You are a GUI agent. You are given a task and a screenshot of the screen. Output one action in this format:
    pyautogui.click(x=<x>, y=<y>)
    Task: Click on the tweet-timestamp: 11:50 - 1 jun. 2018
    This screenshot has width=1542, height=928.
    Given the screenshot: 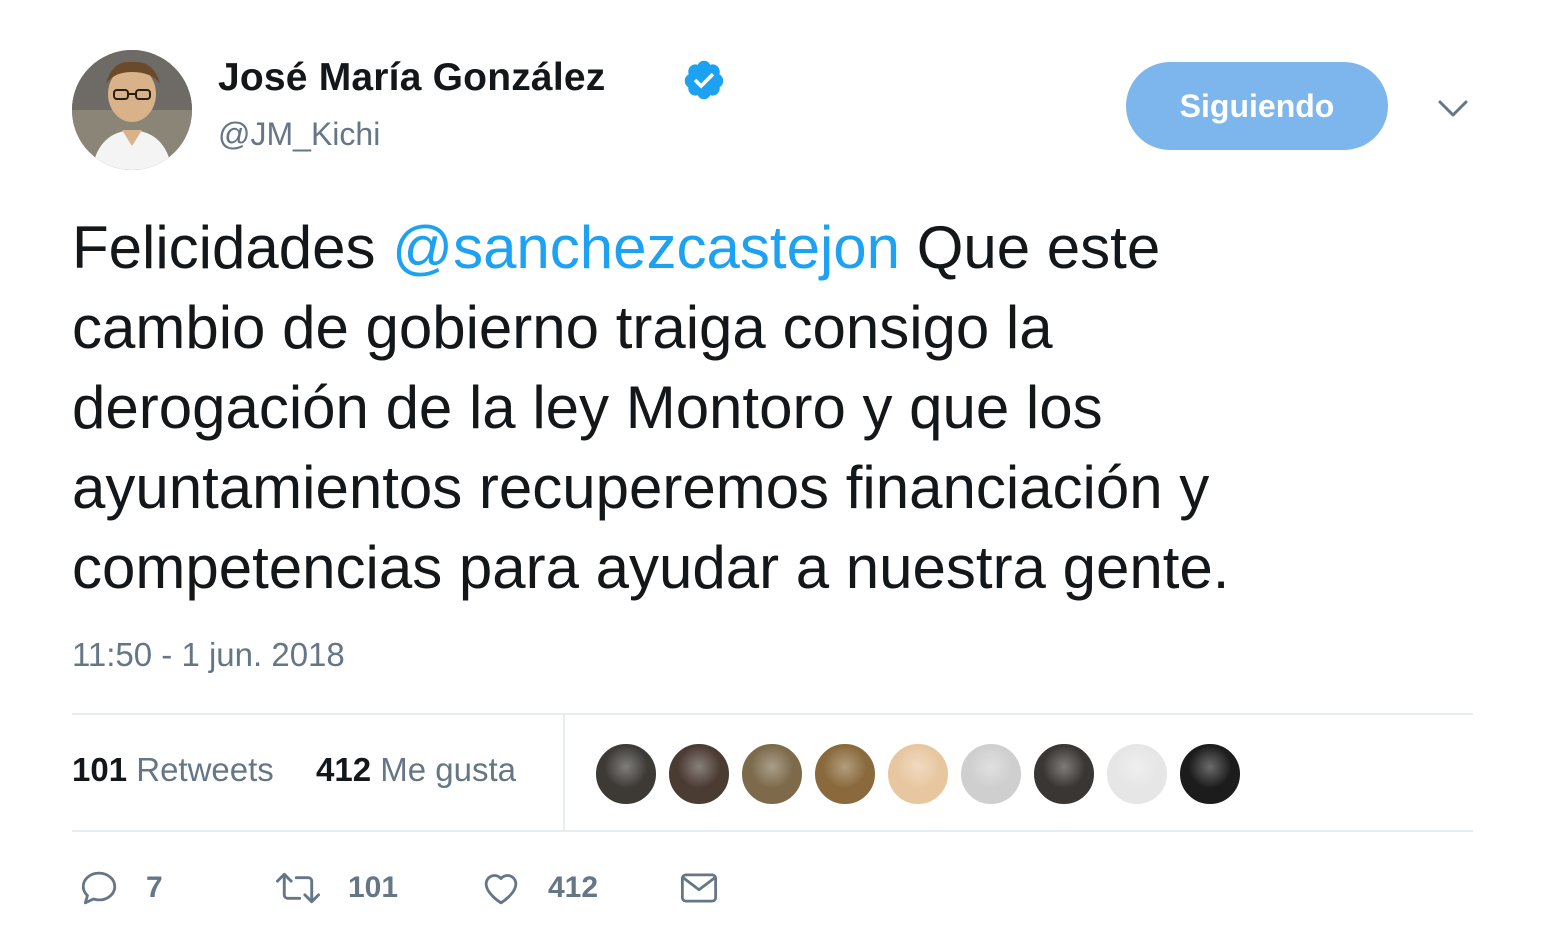 What is the action you would take?
    pyautogui.click(x=208, y=655)
    